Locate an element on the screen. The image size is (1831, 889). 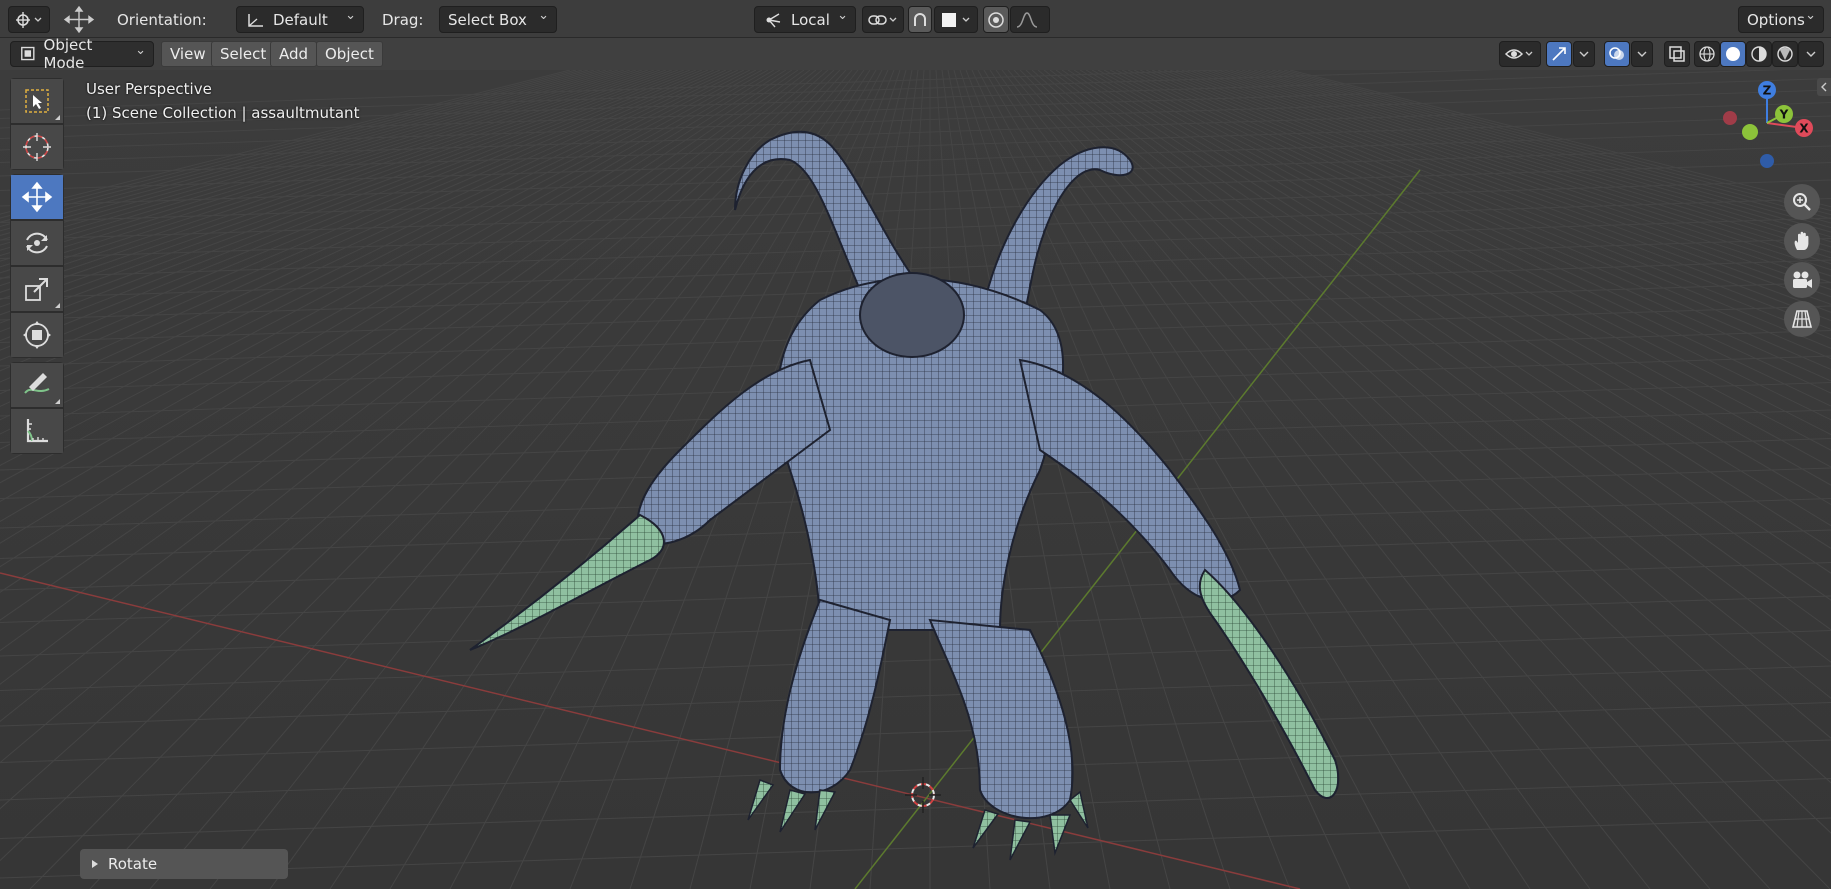
link-icon is located at coordinates (882, 19).